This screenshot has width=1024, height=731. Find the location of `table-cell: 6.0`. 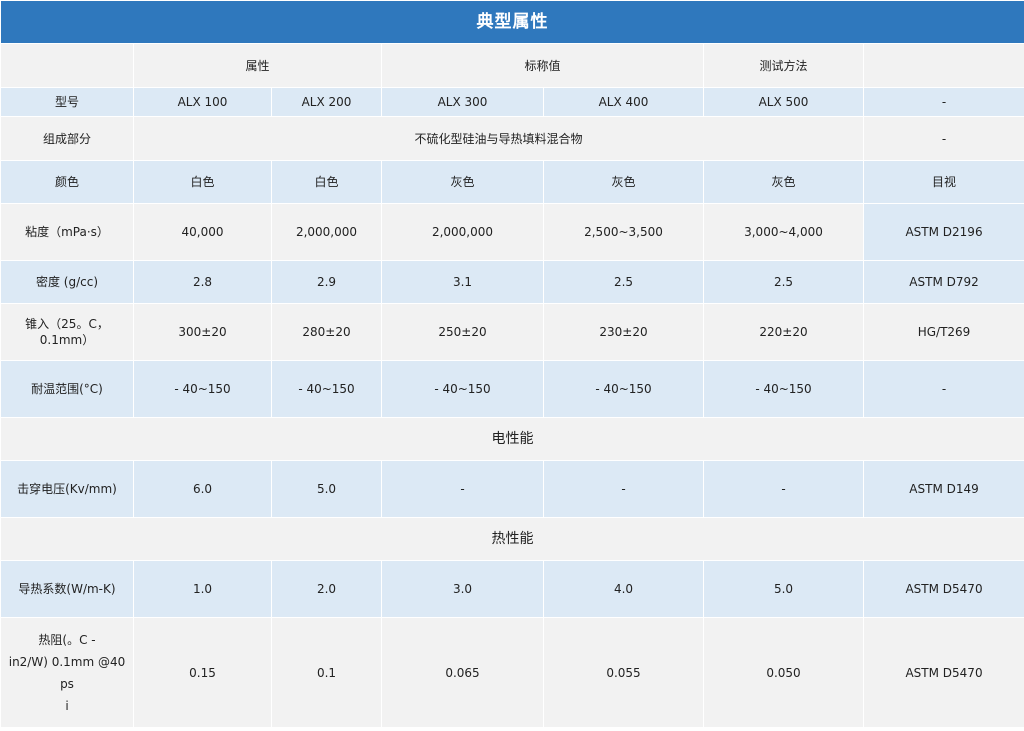

table-cell: 6.0 is located at coordinates (202, 489).